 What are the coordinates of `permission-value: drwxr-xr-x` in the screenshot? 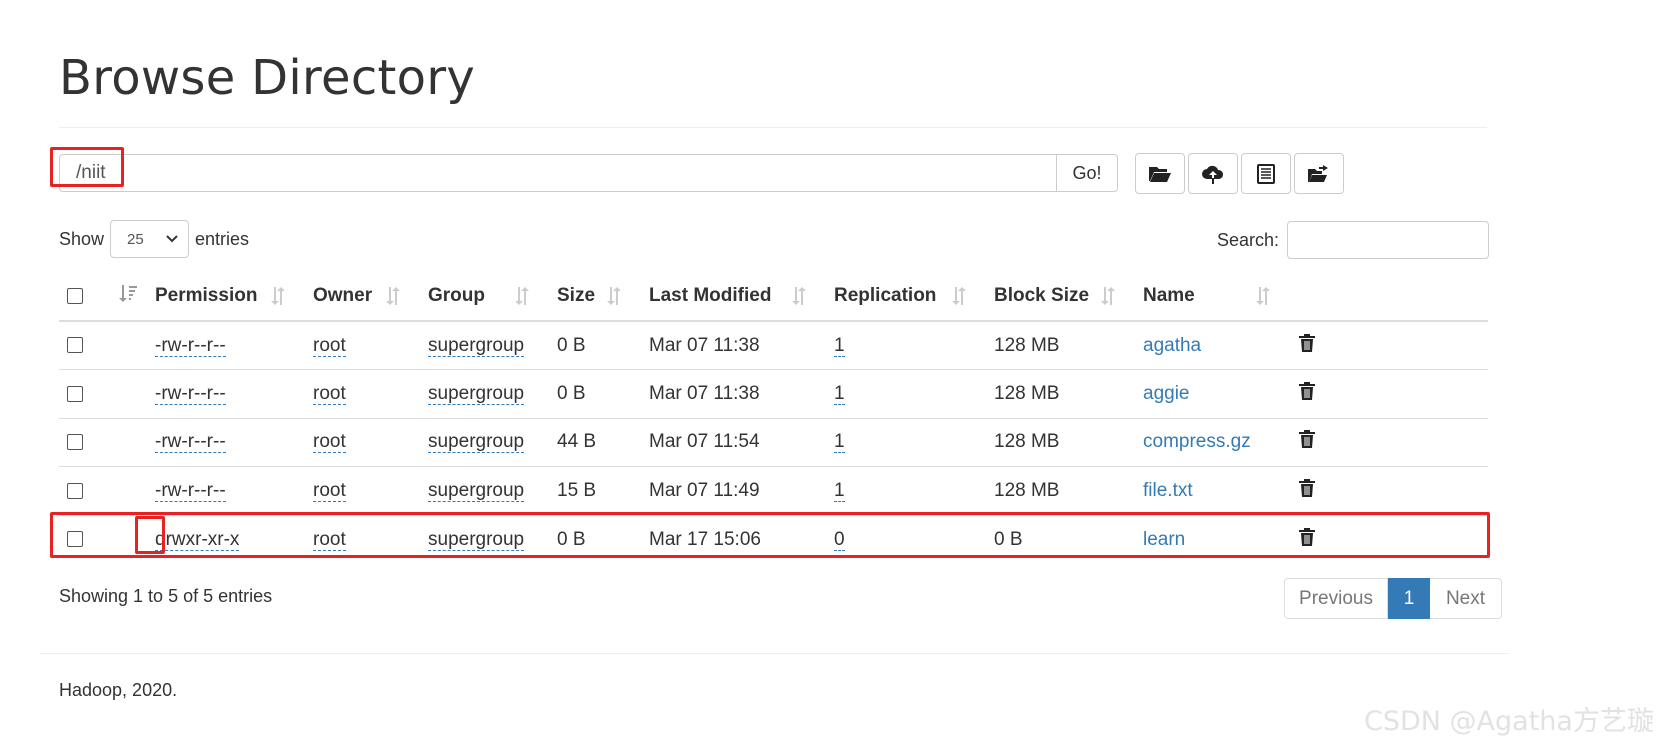 It's located at (197, 539).